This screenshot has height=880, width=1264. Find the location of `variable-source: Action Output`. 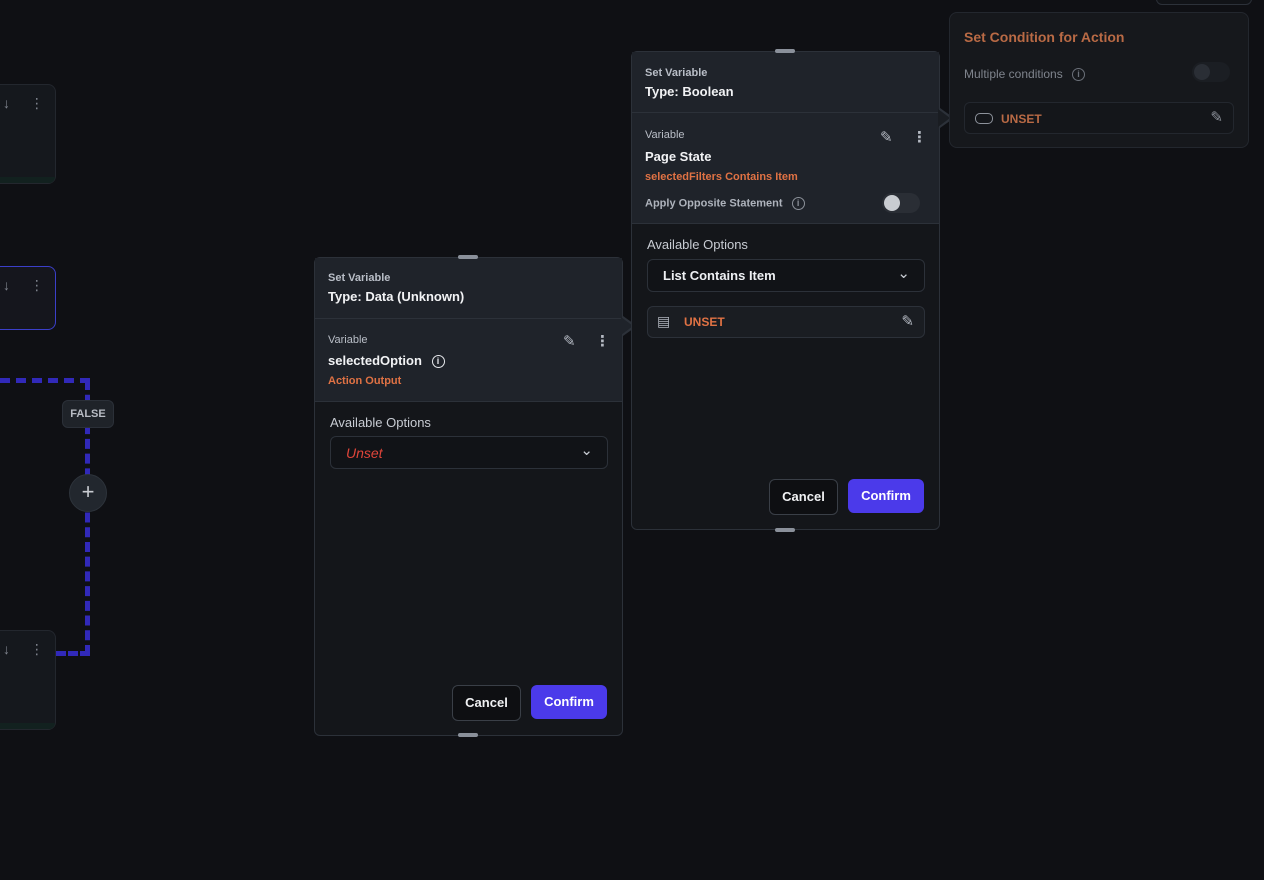

variable-source: Action Output is located at coordinates (365, 381).